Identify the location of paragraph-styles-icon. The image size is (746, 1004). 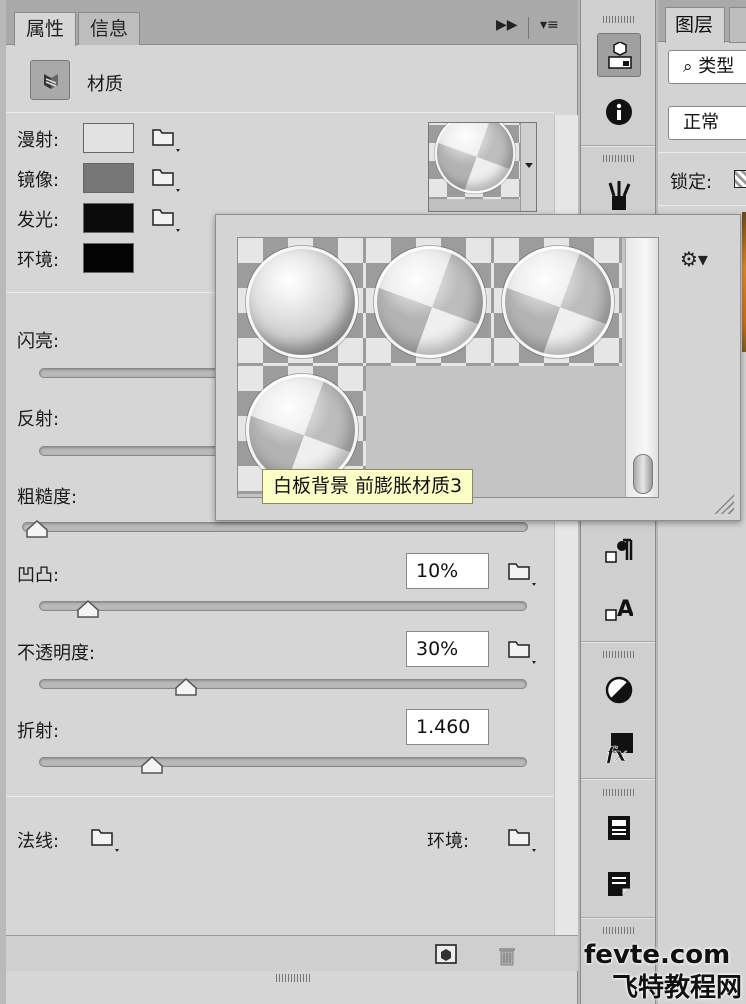
(619, 550).